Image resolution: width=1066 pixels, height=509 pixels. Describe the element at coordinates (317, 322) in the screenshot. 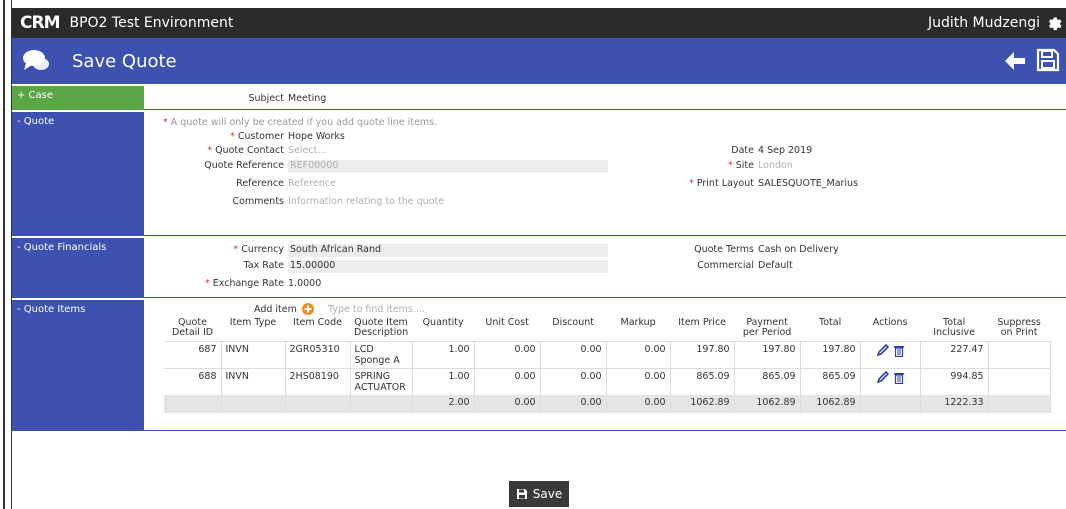

I see `col-header: Item Code` at that location.